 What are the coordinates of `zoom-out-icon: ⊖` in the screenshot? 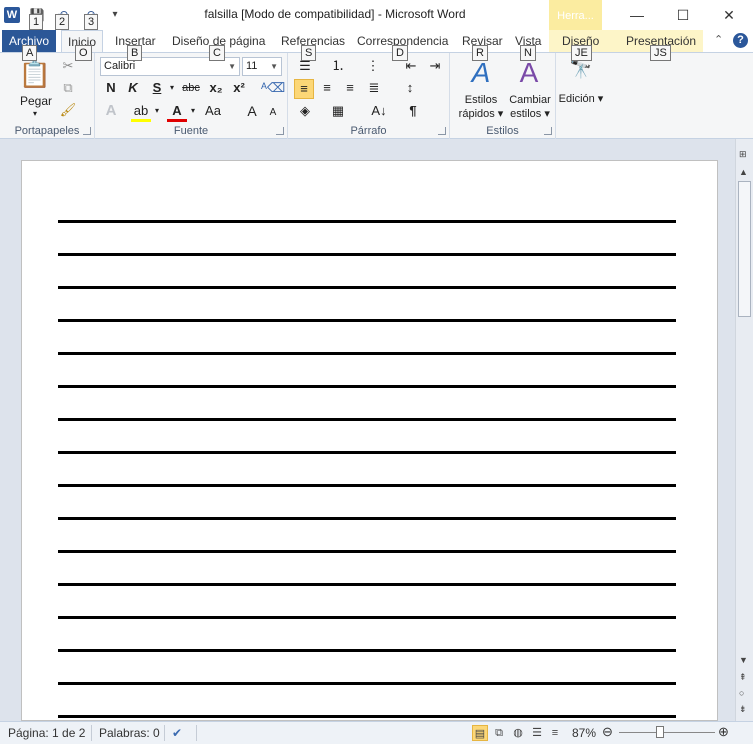 It's located at (607, 732).